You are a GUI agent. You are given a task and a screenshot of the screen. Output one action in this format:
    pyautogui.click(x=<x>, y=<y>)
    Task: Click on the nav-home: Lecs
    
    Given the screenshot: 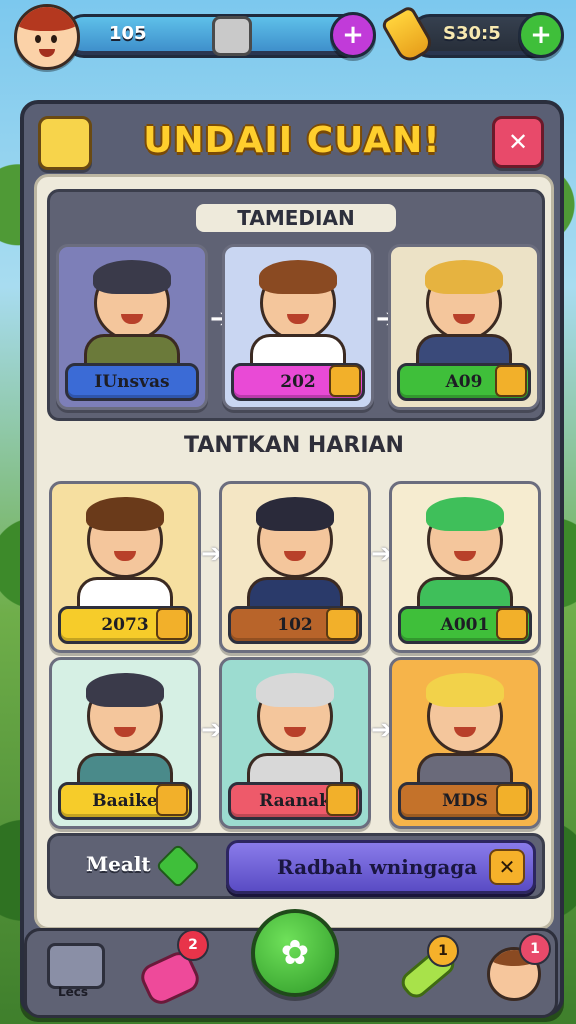 What is the action you would take?
    pyautogui.click(x=73, y=971)
    